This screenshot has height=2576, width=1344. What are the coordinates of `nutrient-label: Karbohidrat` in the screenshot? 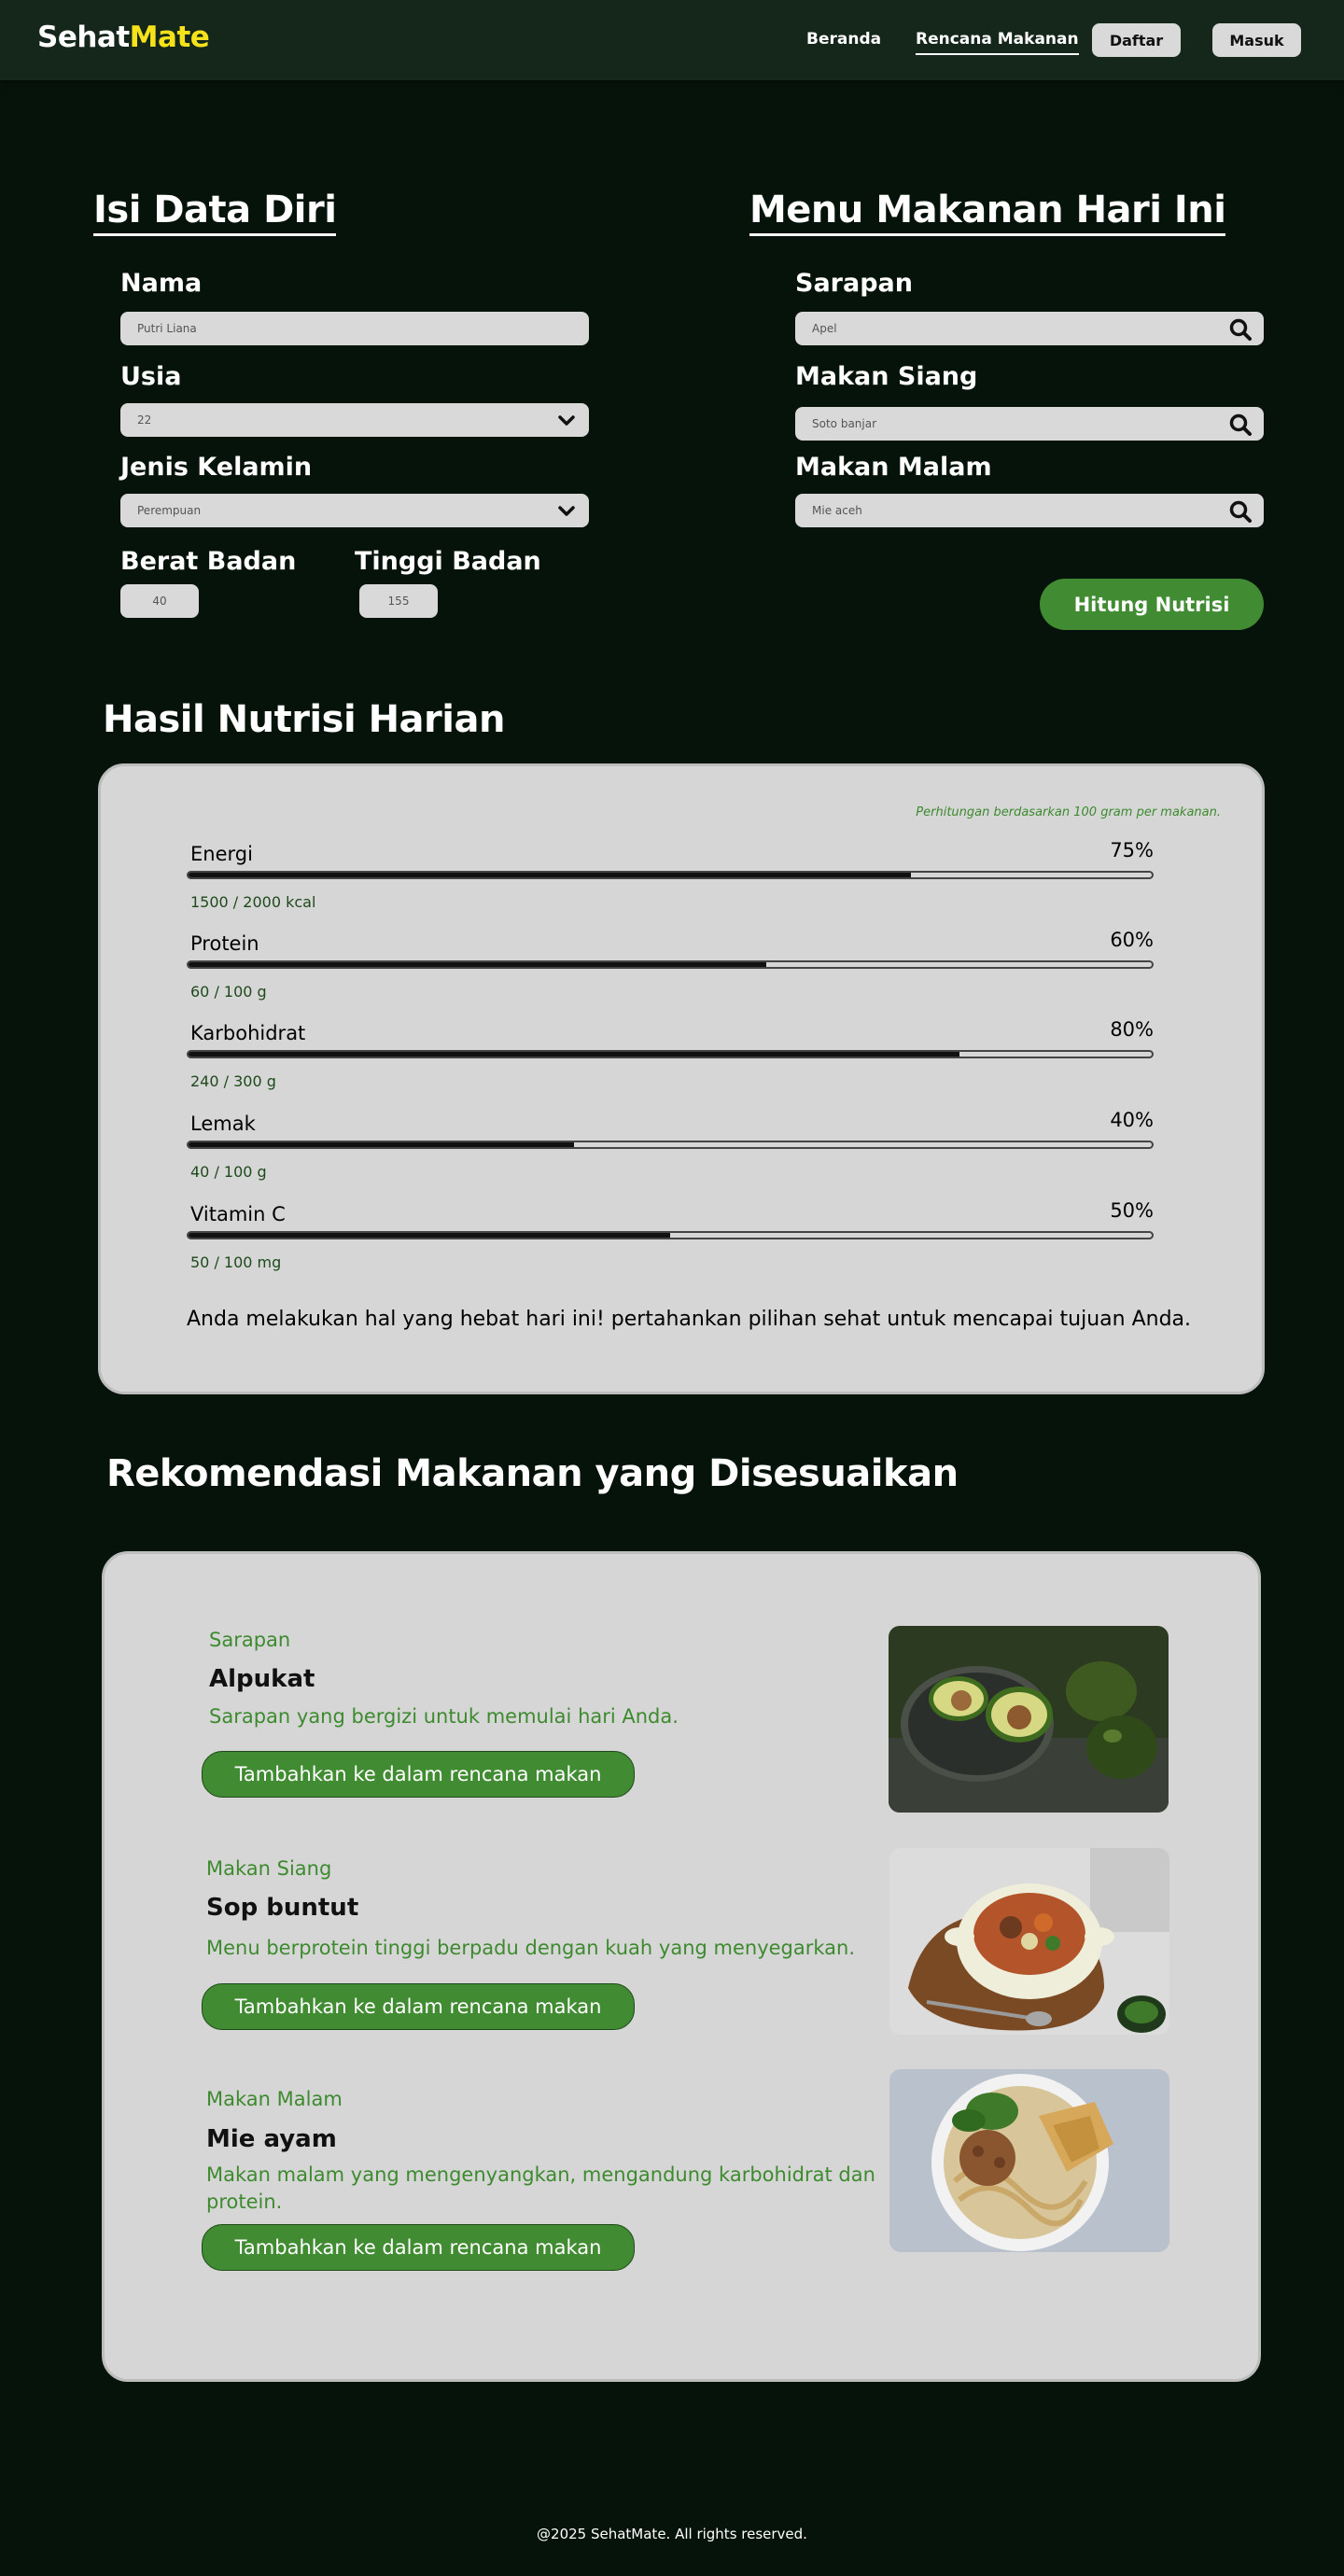 It's located at (248, 1033).